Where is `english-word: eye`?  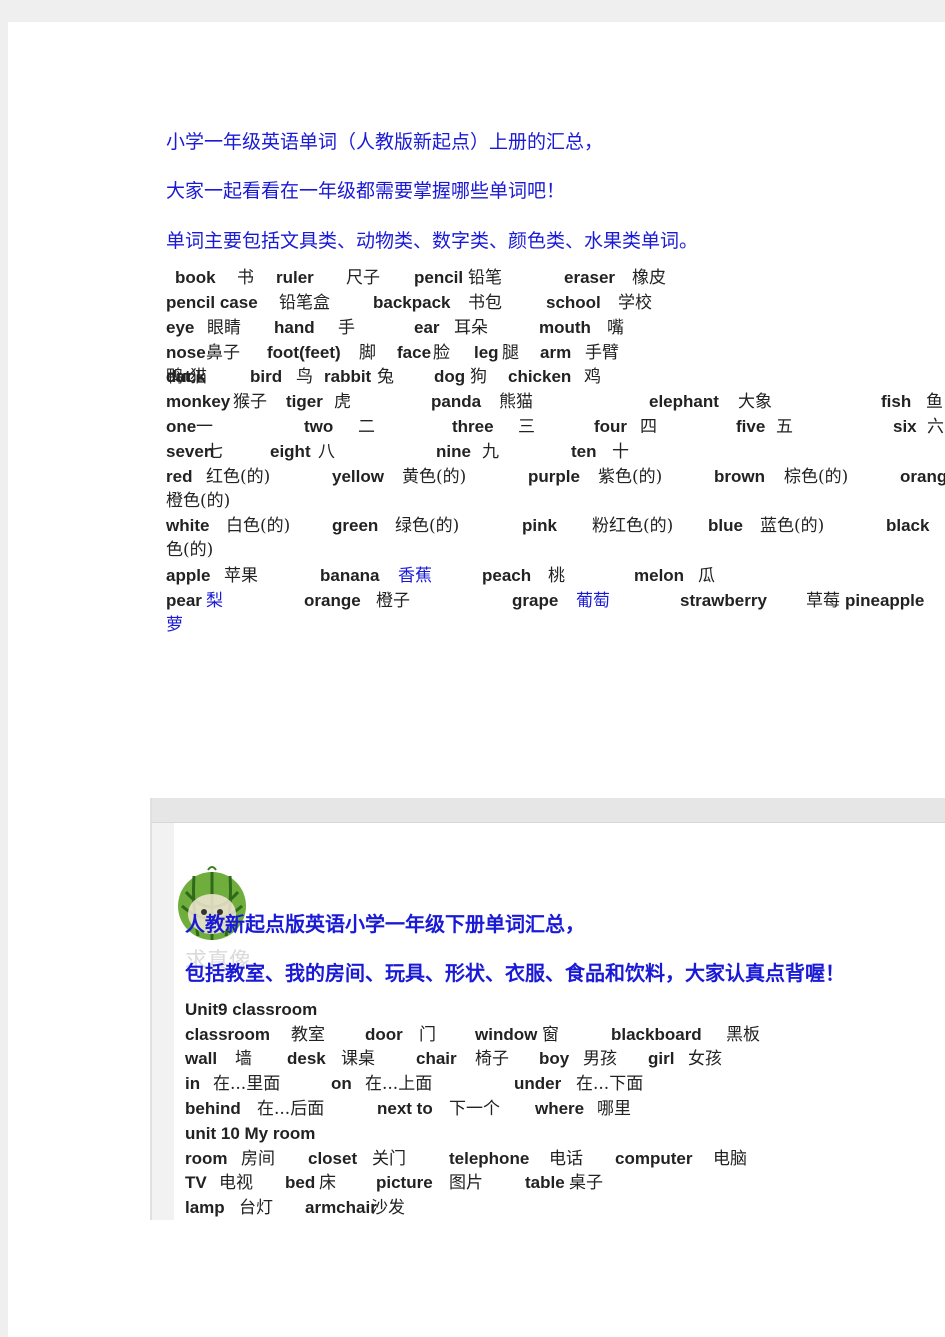 english-word: eye is located at coordinates (180, 327).